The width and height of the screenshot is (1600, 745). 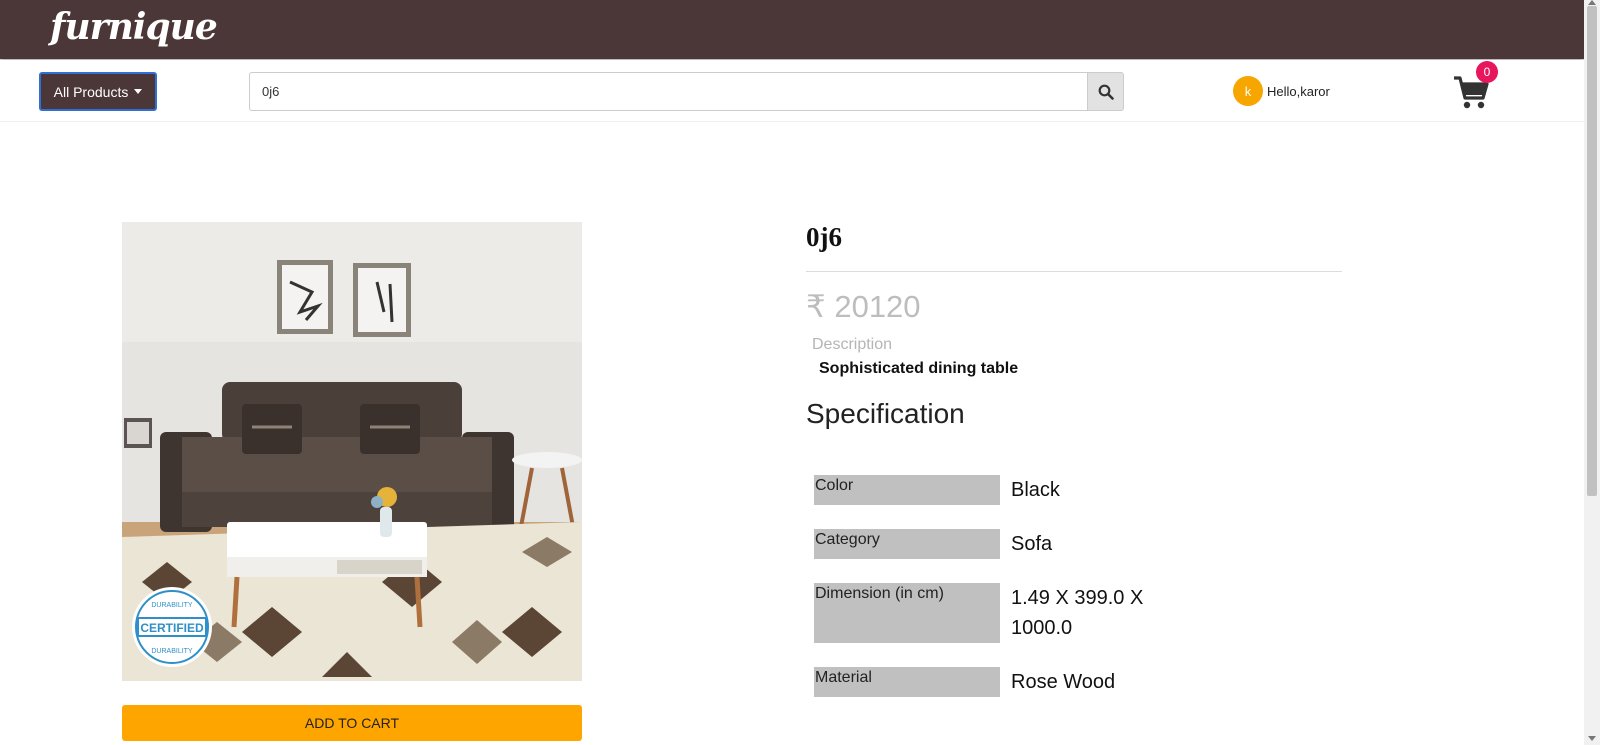 I want to click on brand-logo: furnique, so click(x=134, y=27).